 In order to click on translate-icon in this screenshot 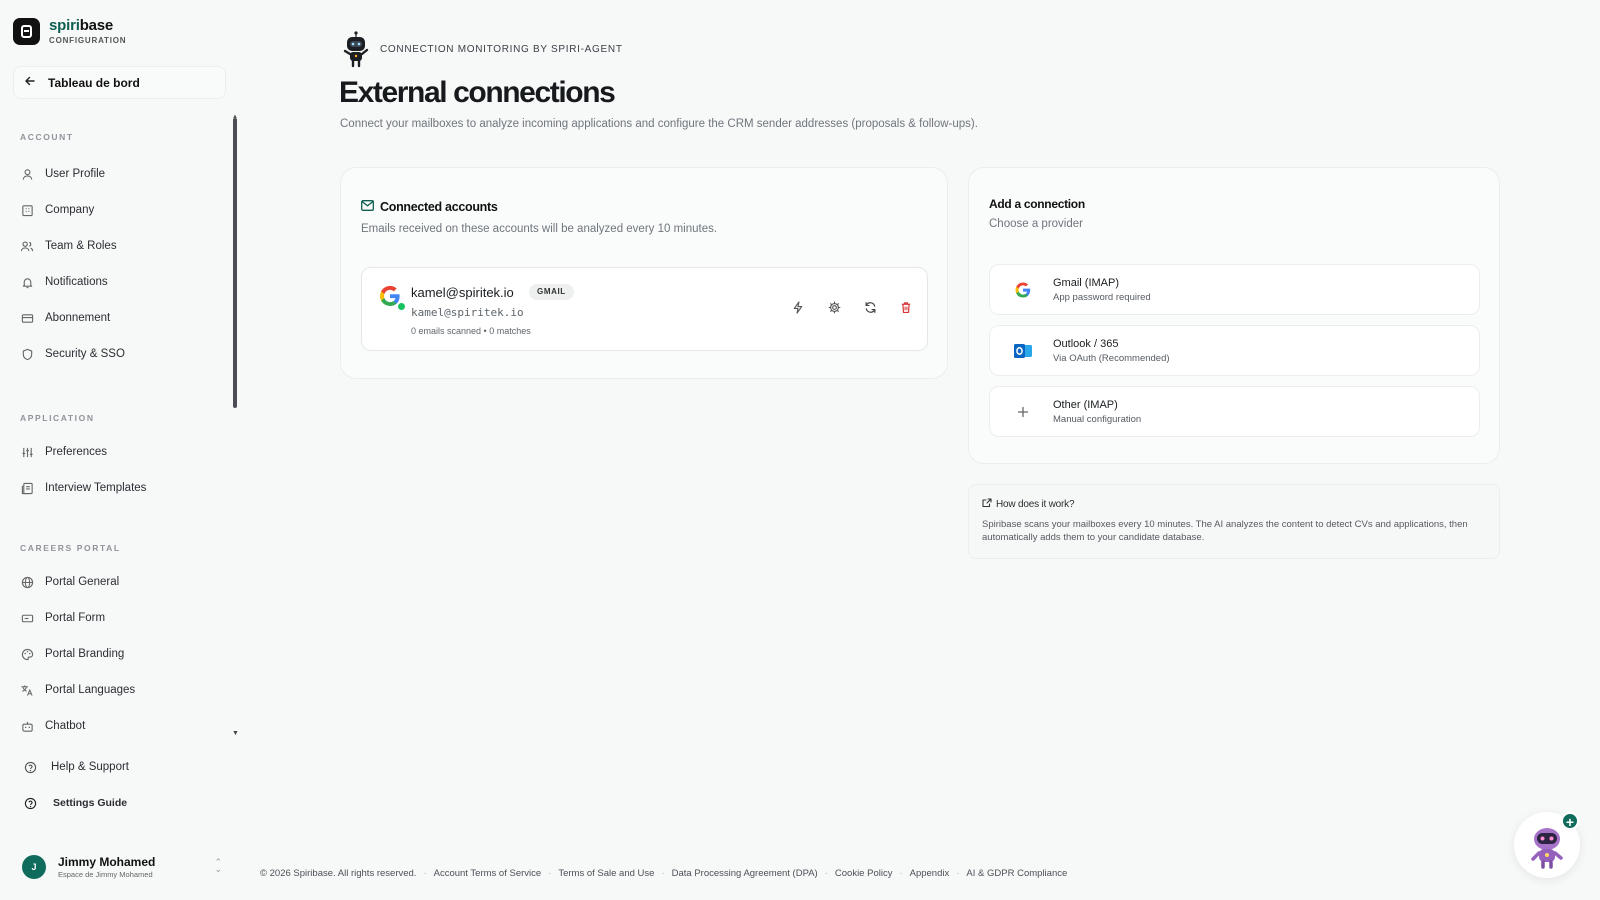, I will do `click(27, 690)`.